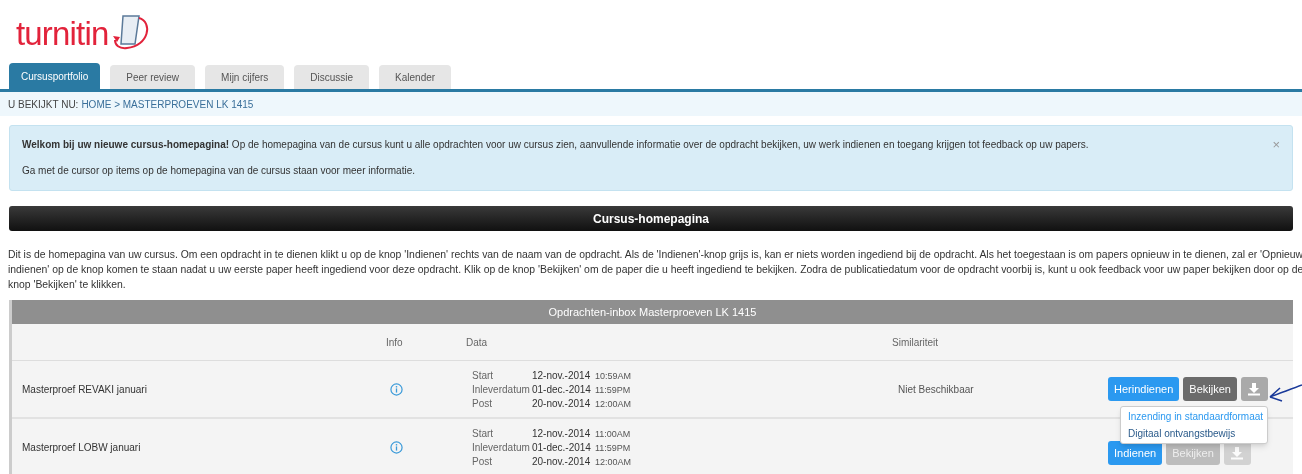 The width and height of the screenshot is (1302, 474). What do you see at coordinates (415, 77) in the screenshot?
I see `tab: Kalender` at bounding box center [415, 77].